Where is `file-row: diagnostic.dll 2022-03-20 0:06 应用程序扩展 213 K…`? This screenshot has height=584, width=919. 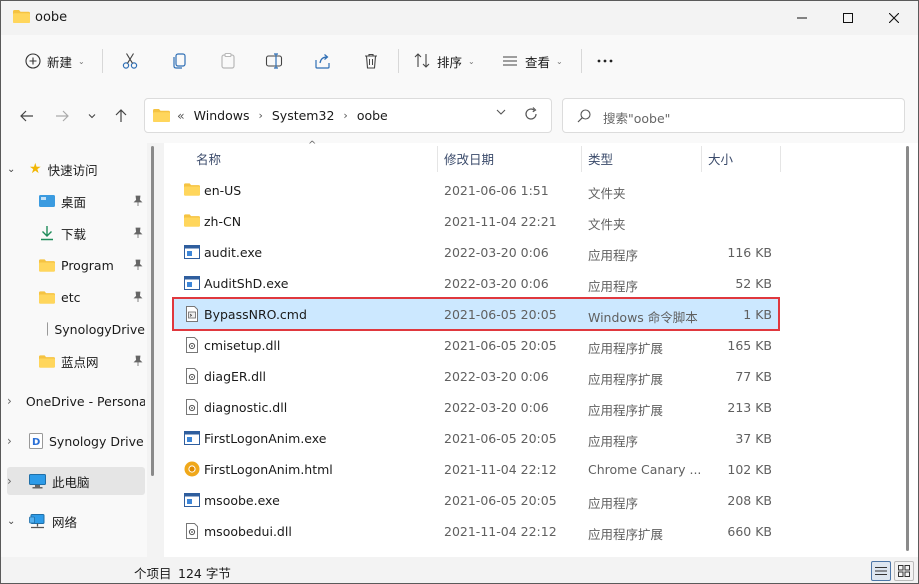 file-row: diagnostic.dll 2022-03-20 0:06 应用程序扩展 213 K… is located at coordinates (476, 407).